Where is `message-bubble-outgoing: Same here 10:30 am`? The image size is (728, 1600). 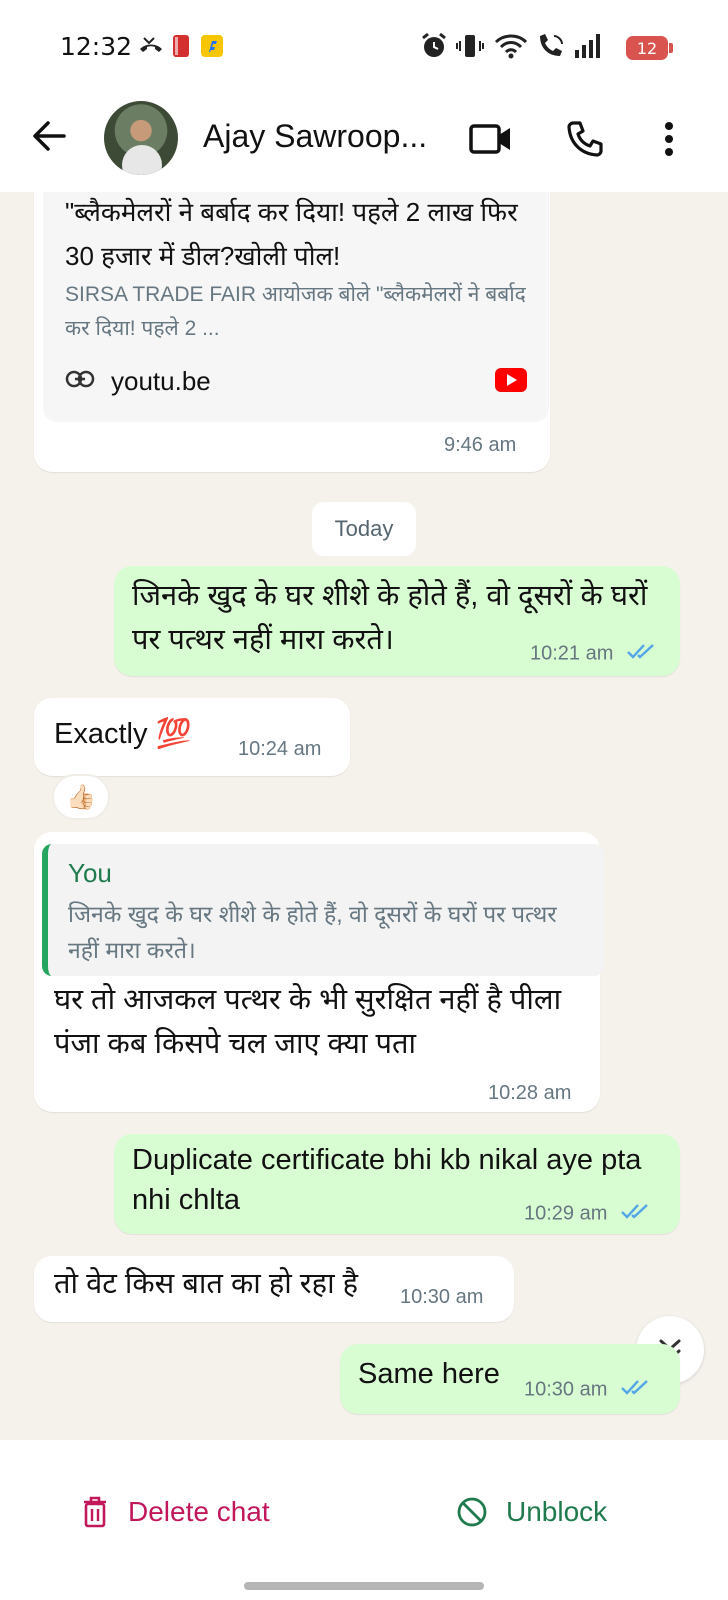
message-bubble-outgoing: Same here 10:30 am is located at coordinates (510, 1379).